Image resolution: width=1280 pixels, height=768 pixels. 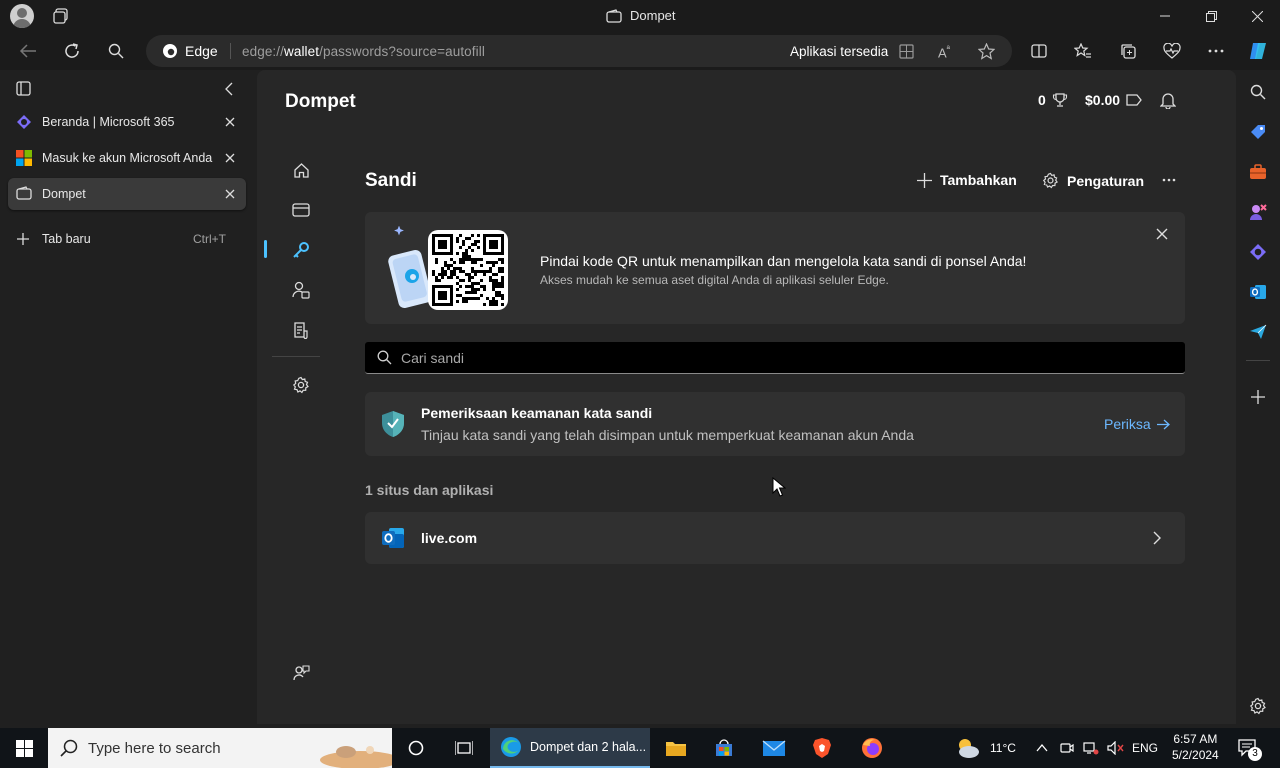 I want to click on performance-icon, so click(x=1172, y=51).